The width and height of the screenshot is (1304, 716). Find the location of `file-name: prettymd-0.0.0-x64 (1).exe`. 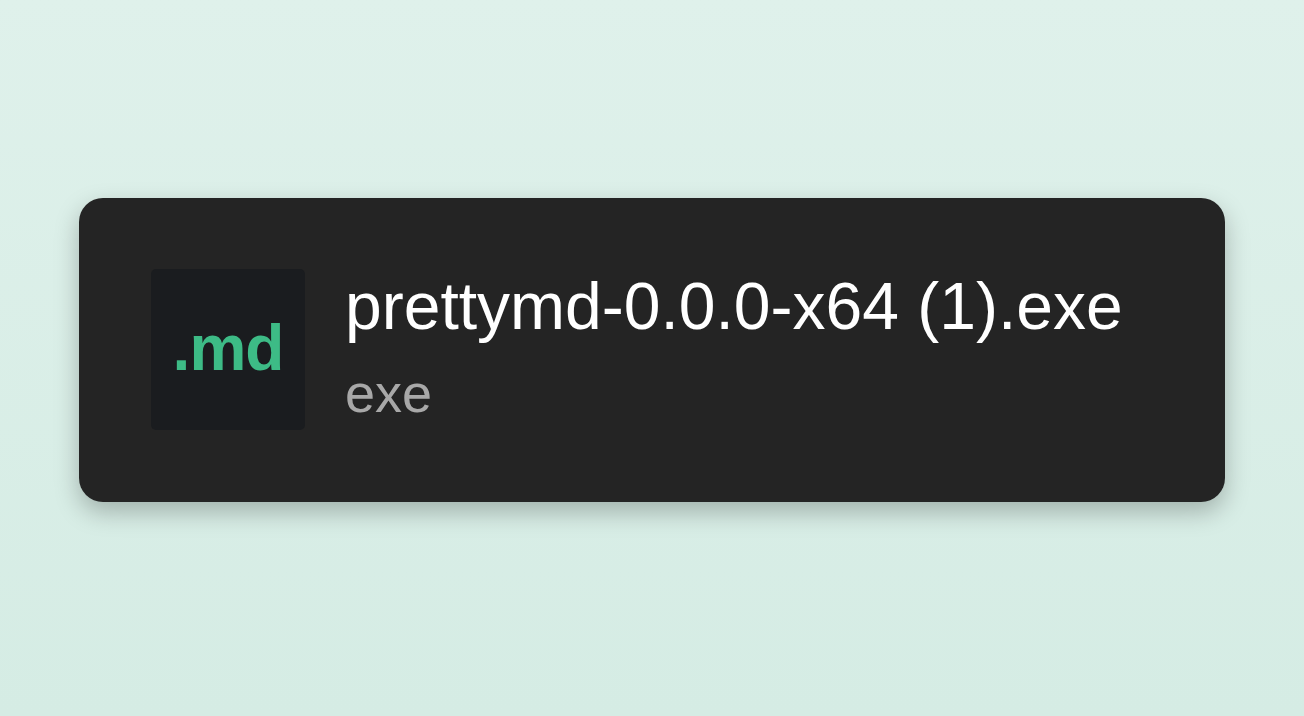

file-name: prettymd-0.0.0-x64 (1).exe is located at coordinates (734, 306).